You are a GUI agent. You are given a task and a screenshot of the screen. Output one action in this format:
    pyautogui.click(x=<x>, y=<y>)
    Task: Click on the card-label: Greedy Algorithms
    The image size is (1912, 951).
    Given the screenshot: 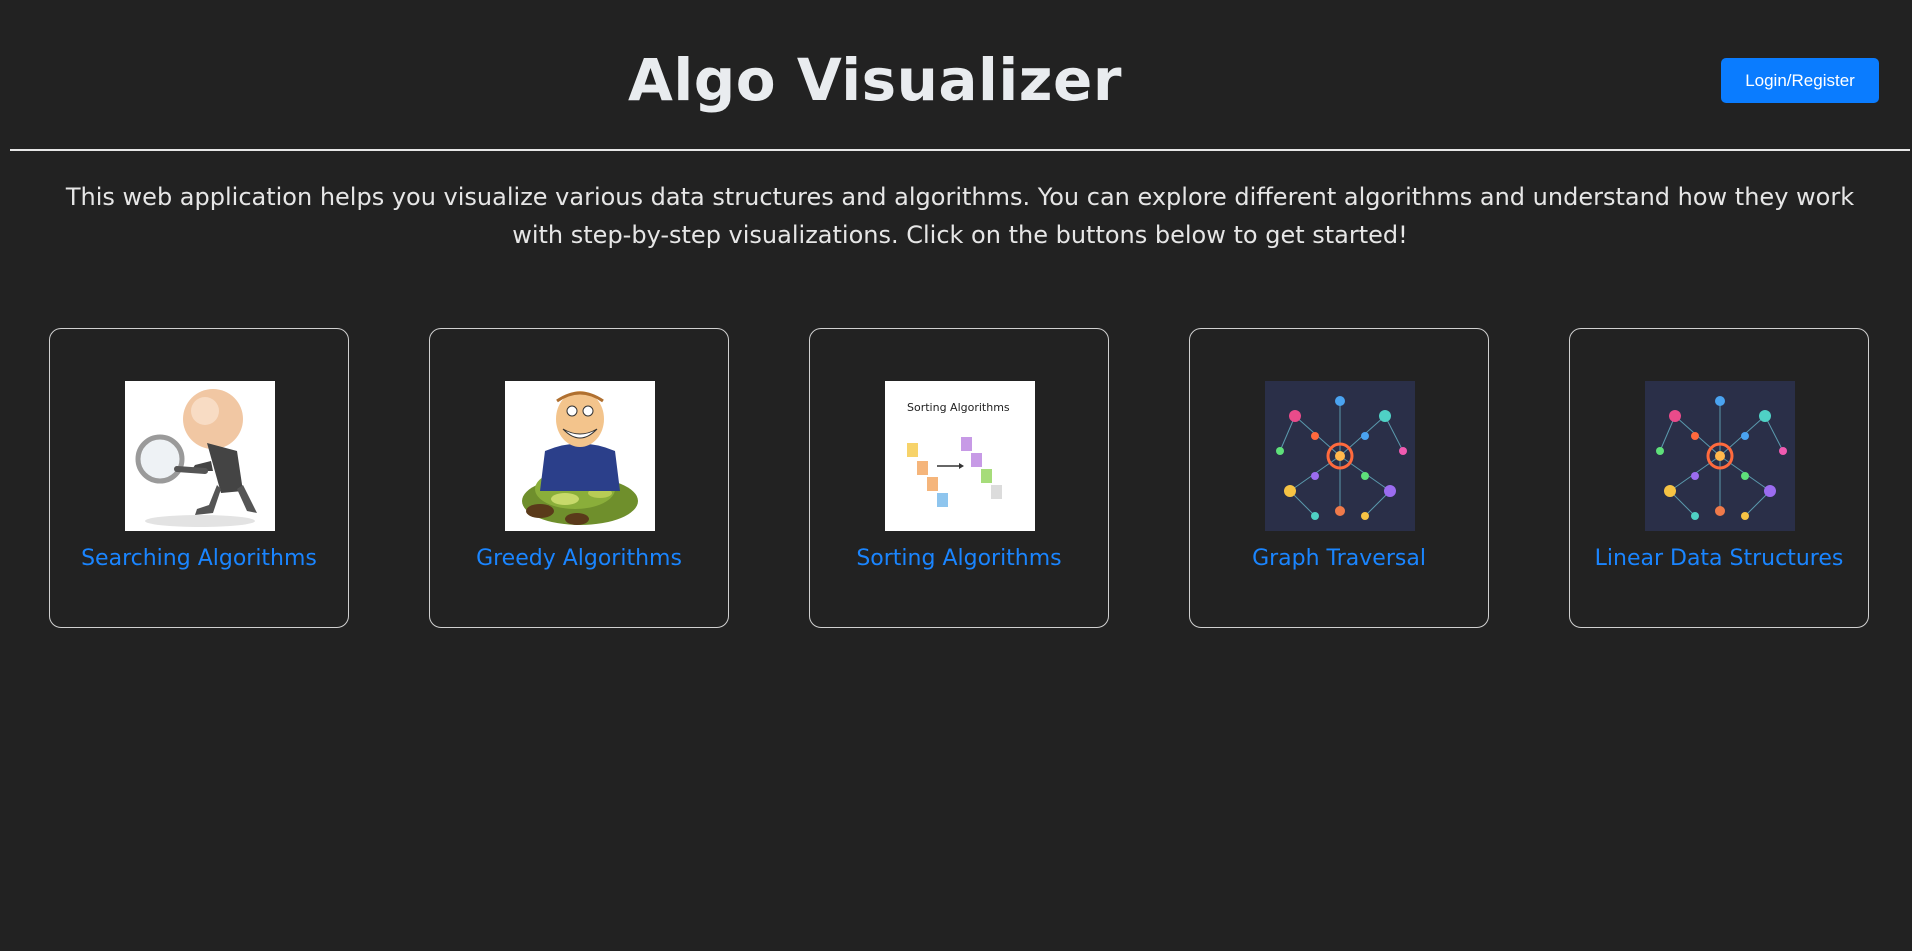 What is the action you would take?
    pyautogui.click(x=579, y=558)
    